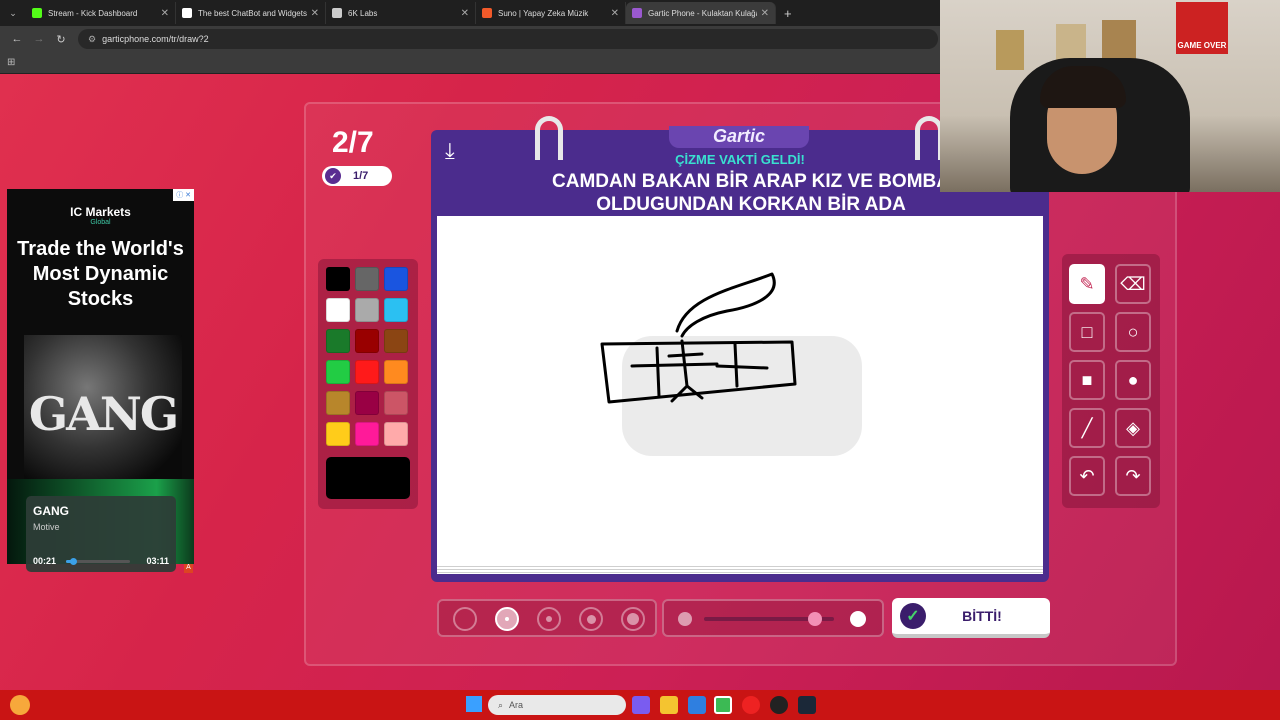 This screenshot has height=720, width=1280. Describe the element at coordinates (773, 618) in the screenshot. I see `opacity-slider` at that location.